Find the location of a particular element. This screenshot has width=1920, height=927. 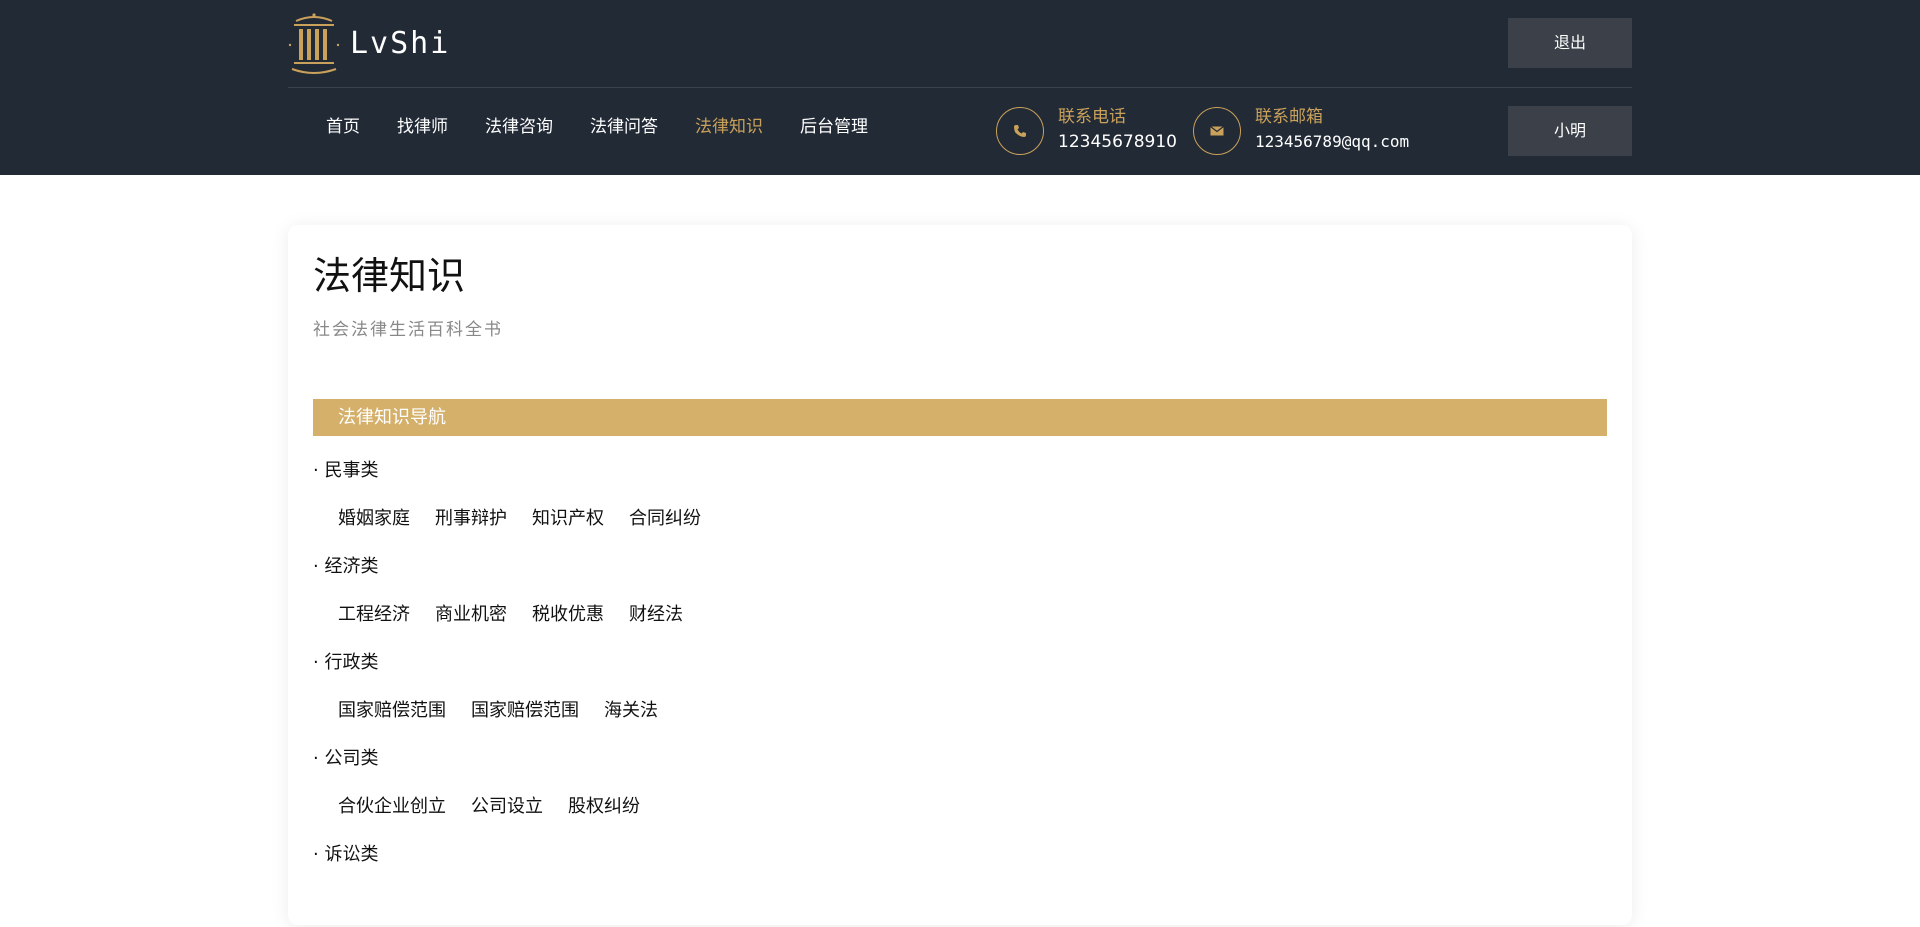

section-header-bar: 法律知识导航 is located at coordinates (960, 417).